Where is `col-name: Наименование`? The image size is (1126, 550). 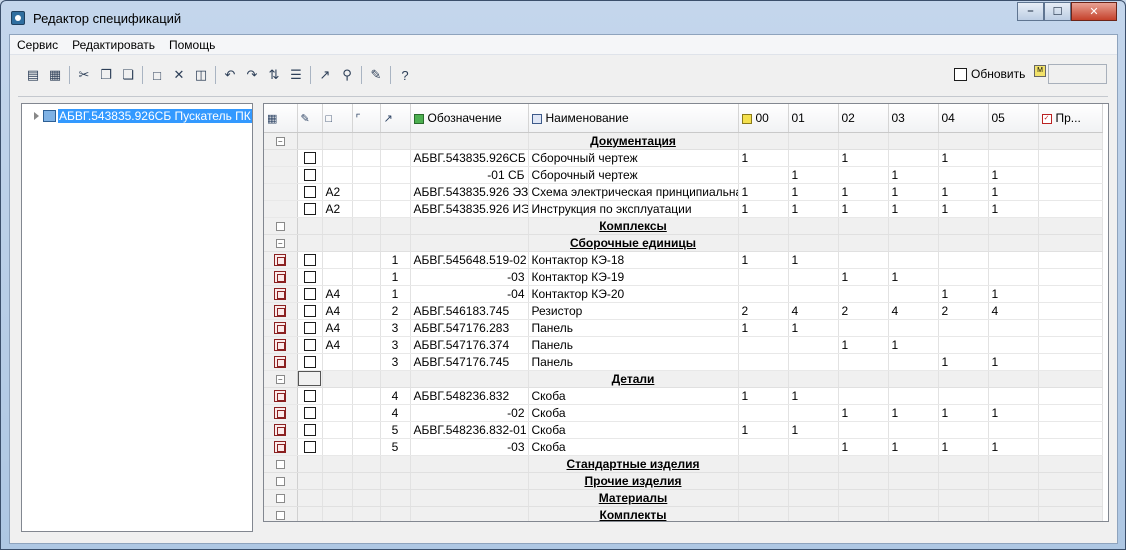 col-name: Наименование is located at coordinates (633, 118).